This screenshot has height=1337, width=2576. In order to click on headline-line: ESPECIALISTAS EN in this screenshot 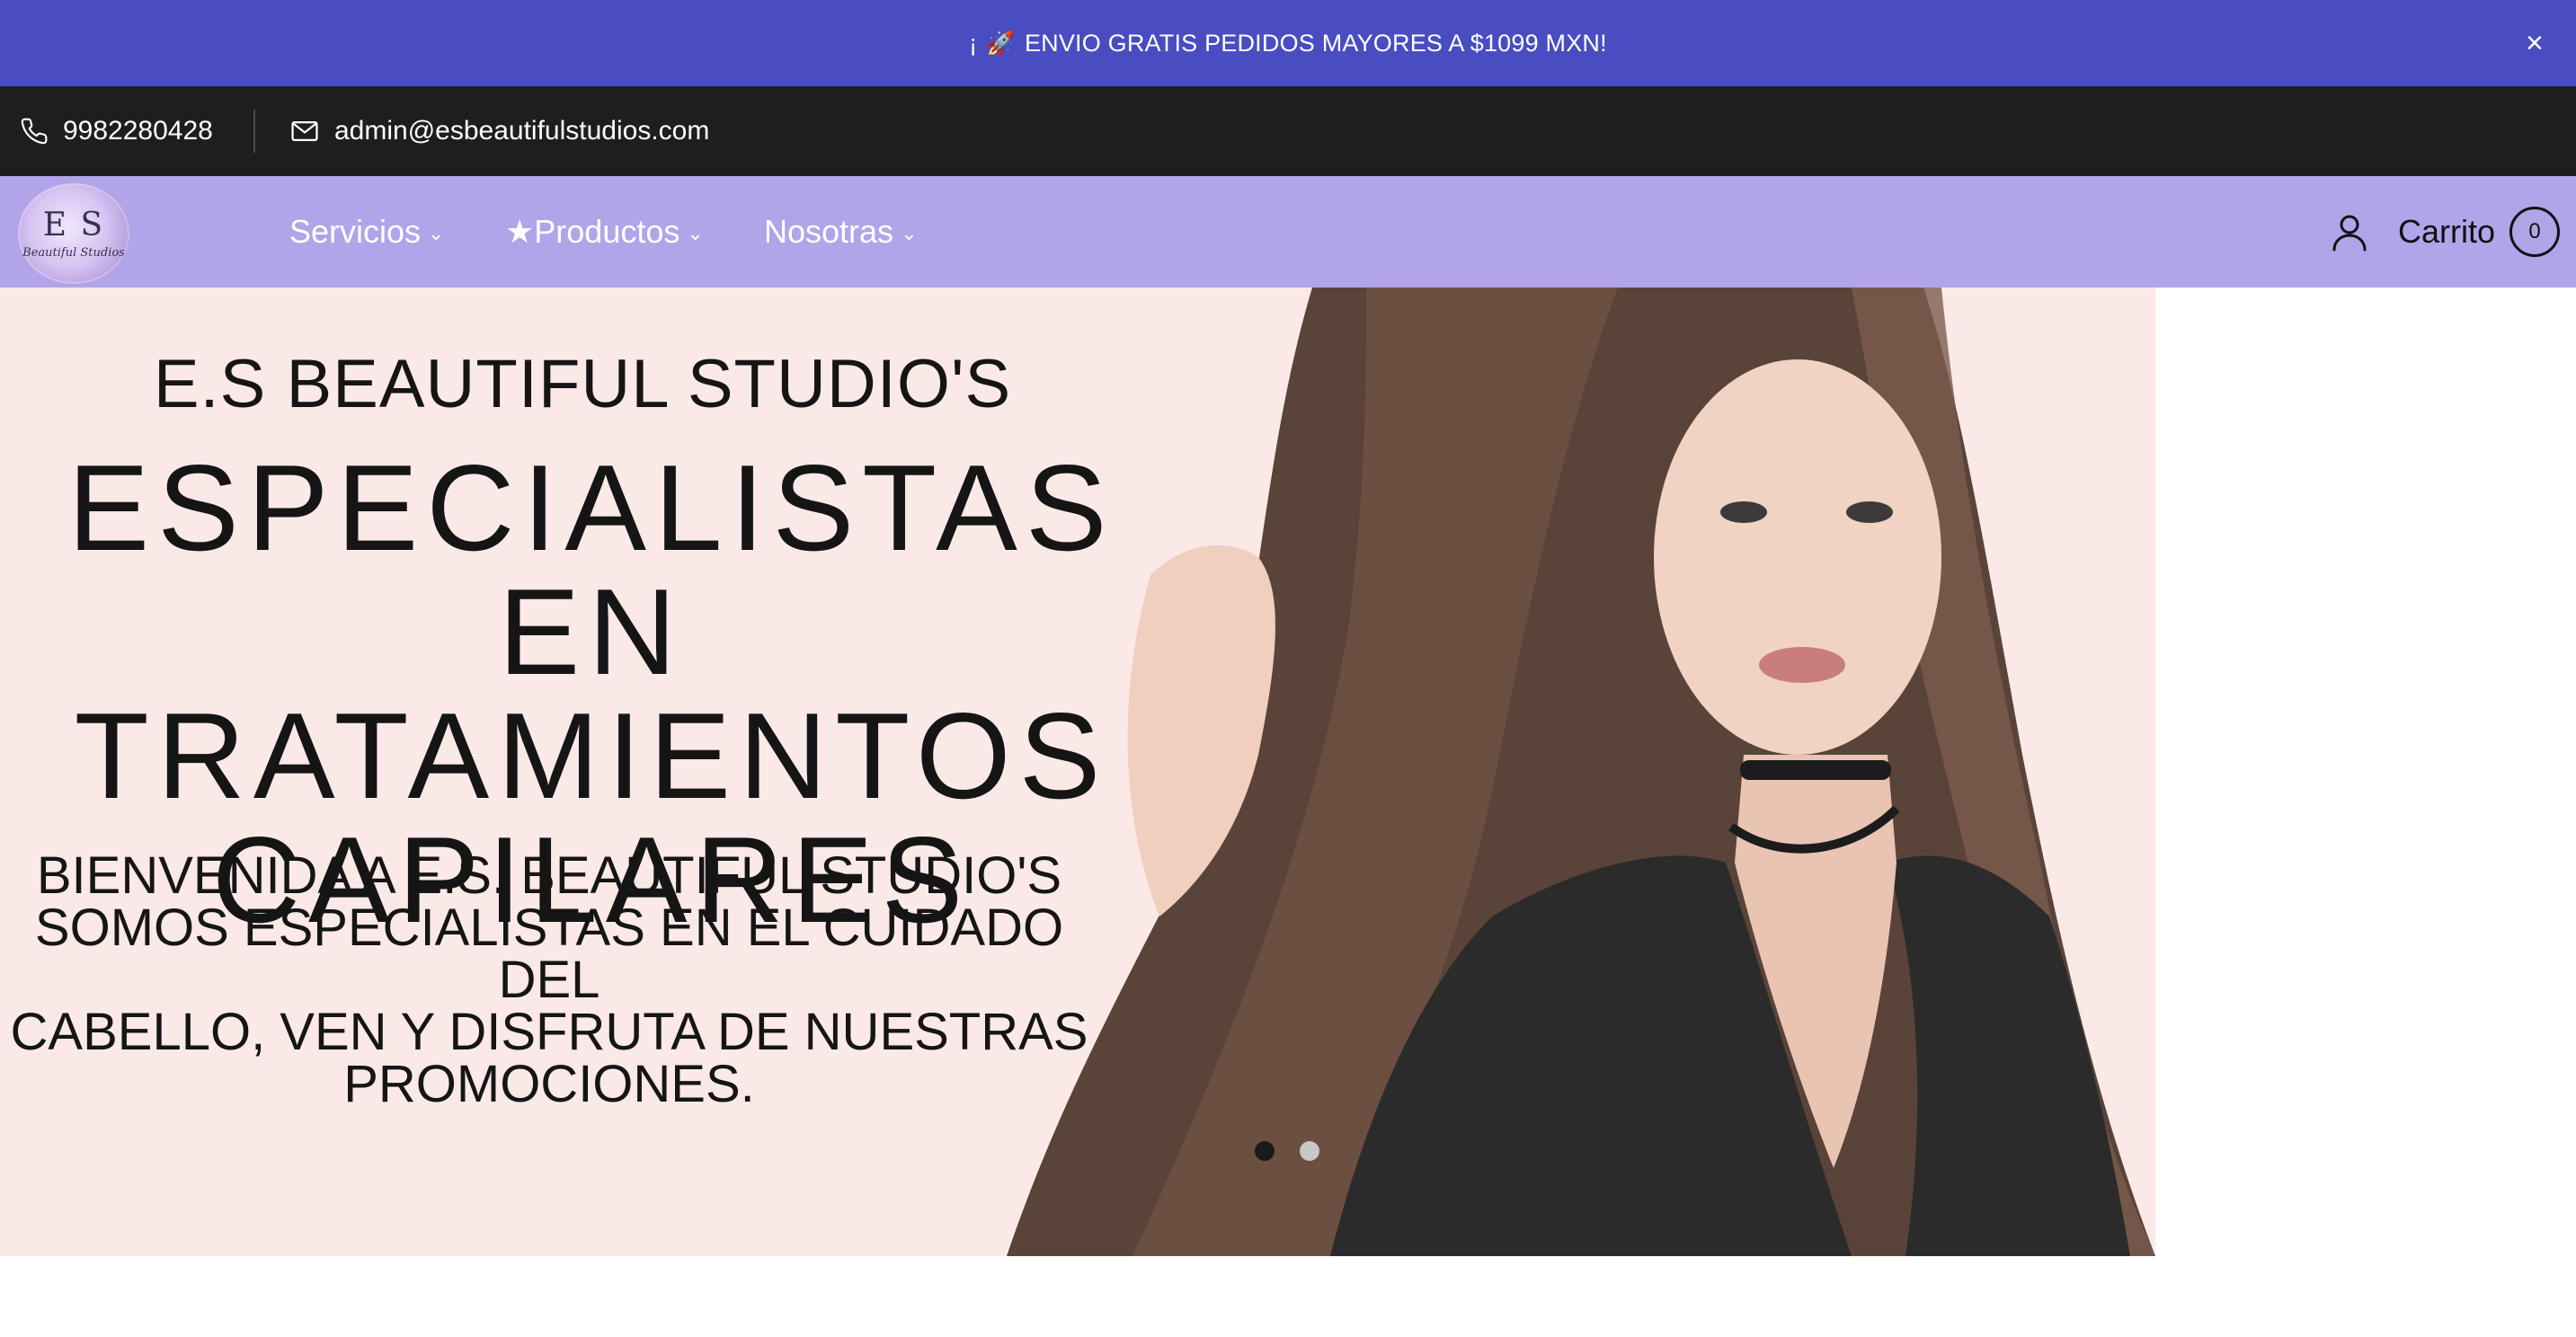, I will do `click(591, 569)`.